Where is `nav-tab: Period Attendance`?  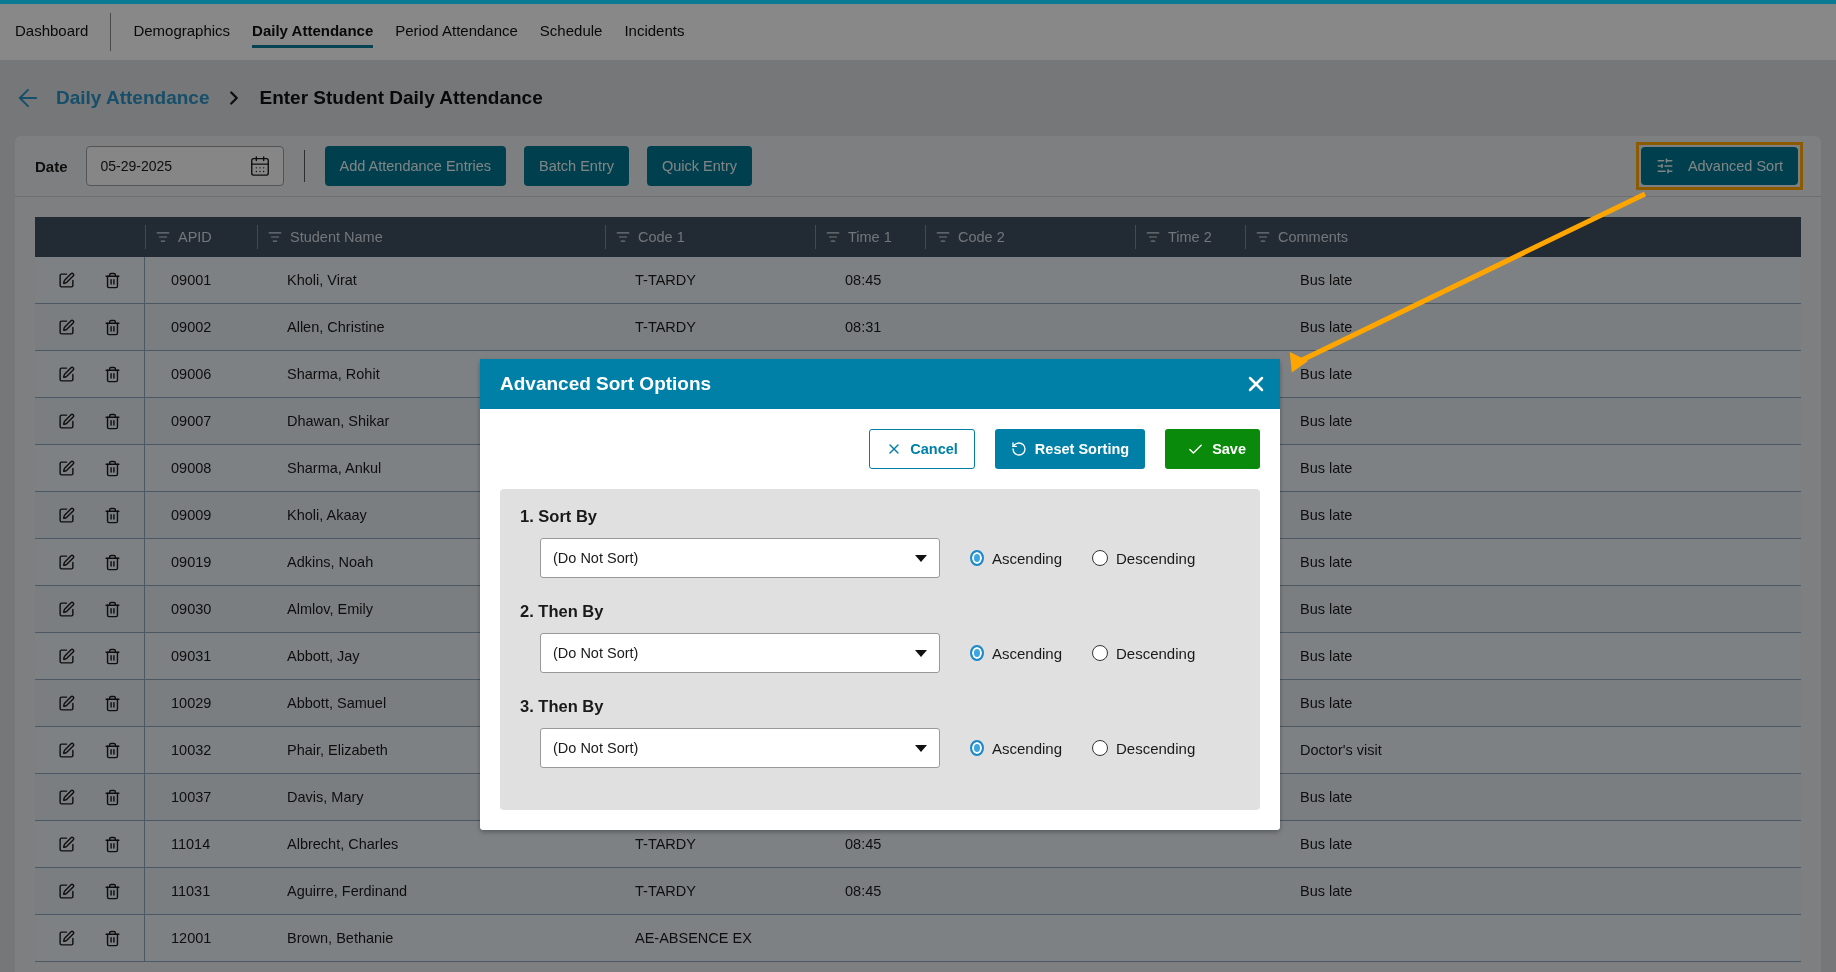
nav-tab: Period Attendance is located at coordinates (456, 32).